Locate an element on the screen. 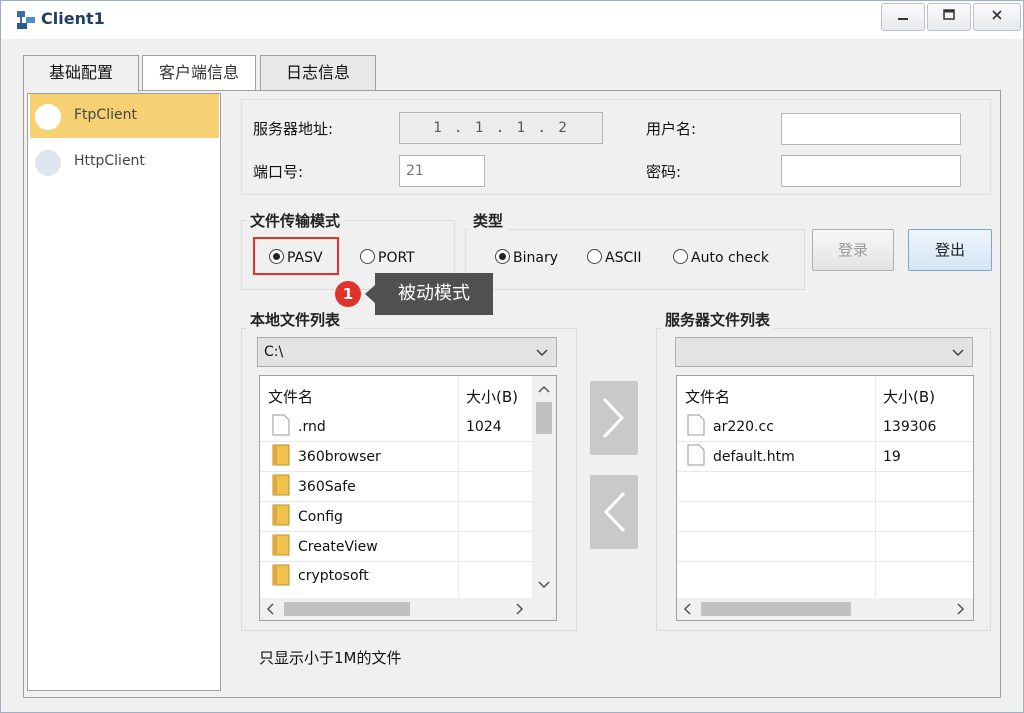 This screenshot has width=1024, height=713. client-item-ftp: FtpClient is located at coordinates (124, 116).